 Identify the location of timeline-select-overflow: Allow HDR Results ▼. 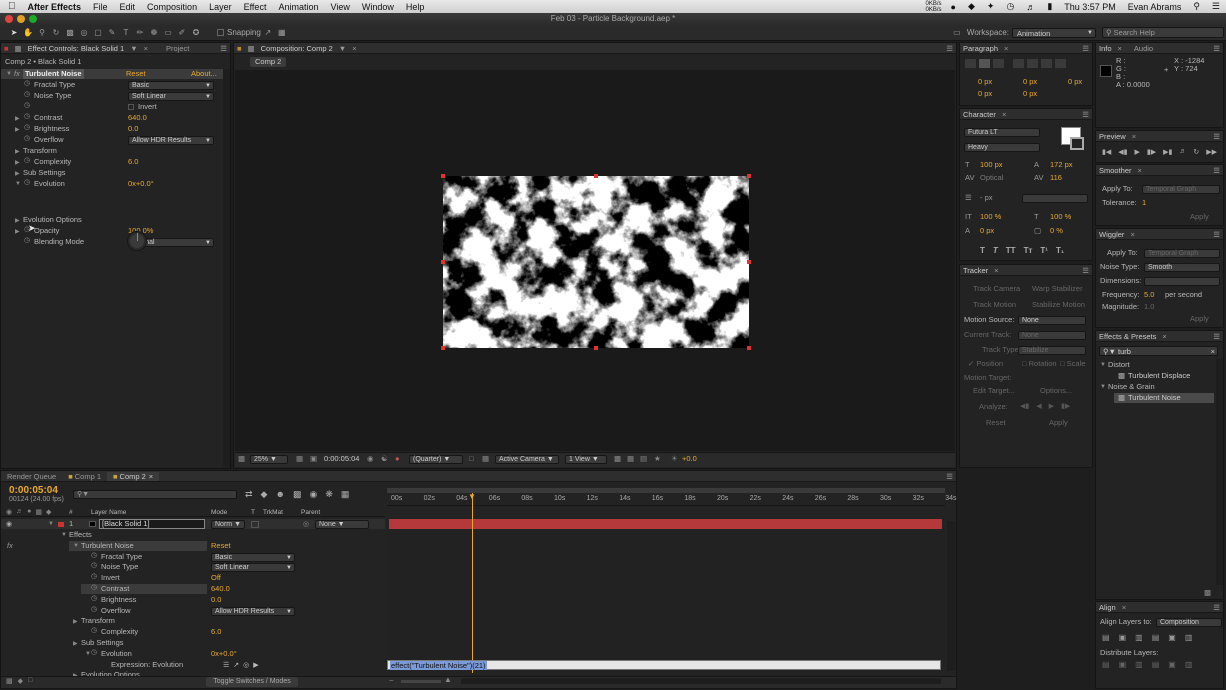
(253, 611).